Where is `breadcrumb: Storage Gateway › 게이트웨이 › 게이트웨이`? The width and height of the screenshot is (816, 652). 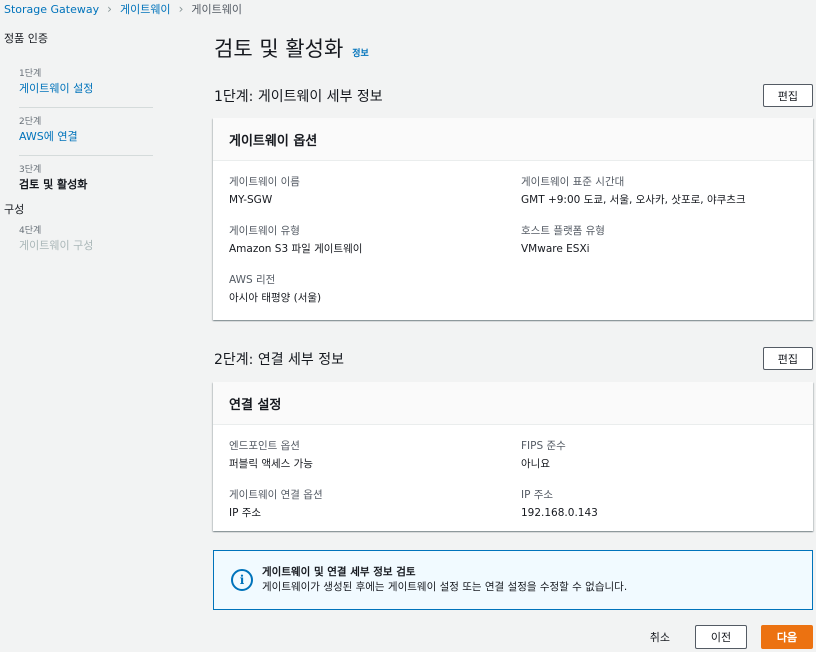 breadcrumb: Storage Gateway › 게이트웨이 › 게이트웨이 is located at coordinates (123, 9).